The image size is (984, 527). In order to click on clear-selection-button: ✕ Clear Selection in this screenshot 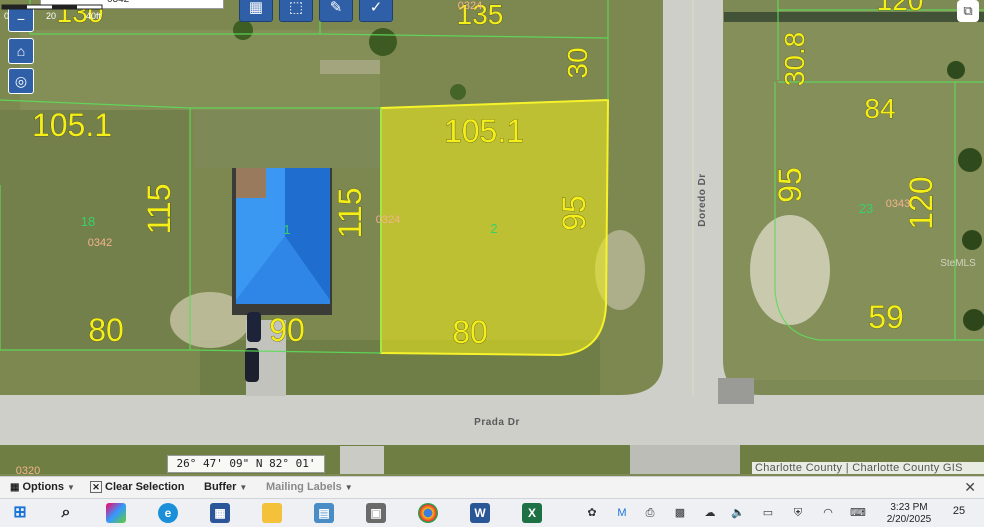, I will do `click(137, 487)`.